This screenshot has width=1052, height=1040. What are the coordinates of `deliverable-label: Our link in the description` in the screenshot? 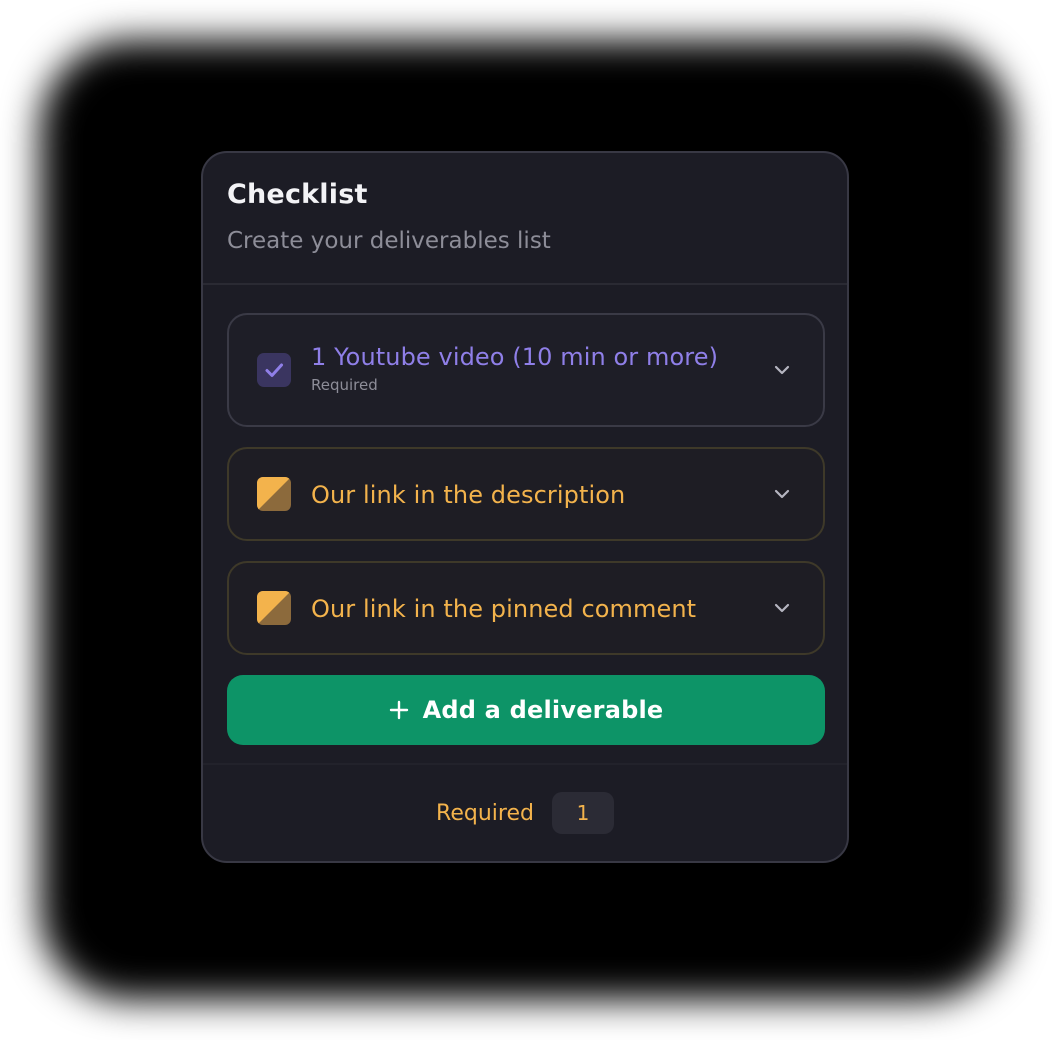 It's located at (468, 495).